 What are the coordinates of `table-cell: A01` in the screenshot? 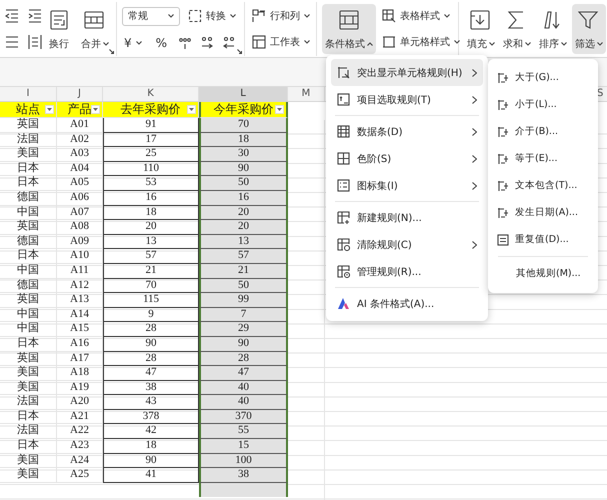 It's located at (80, 125).